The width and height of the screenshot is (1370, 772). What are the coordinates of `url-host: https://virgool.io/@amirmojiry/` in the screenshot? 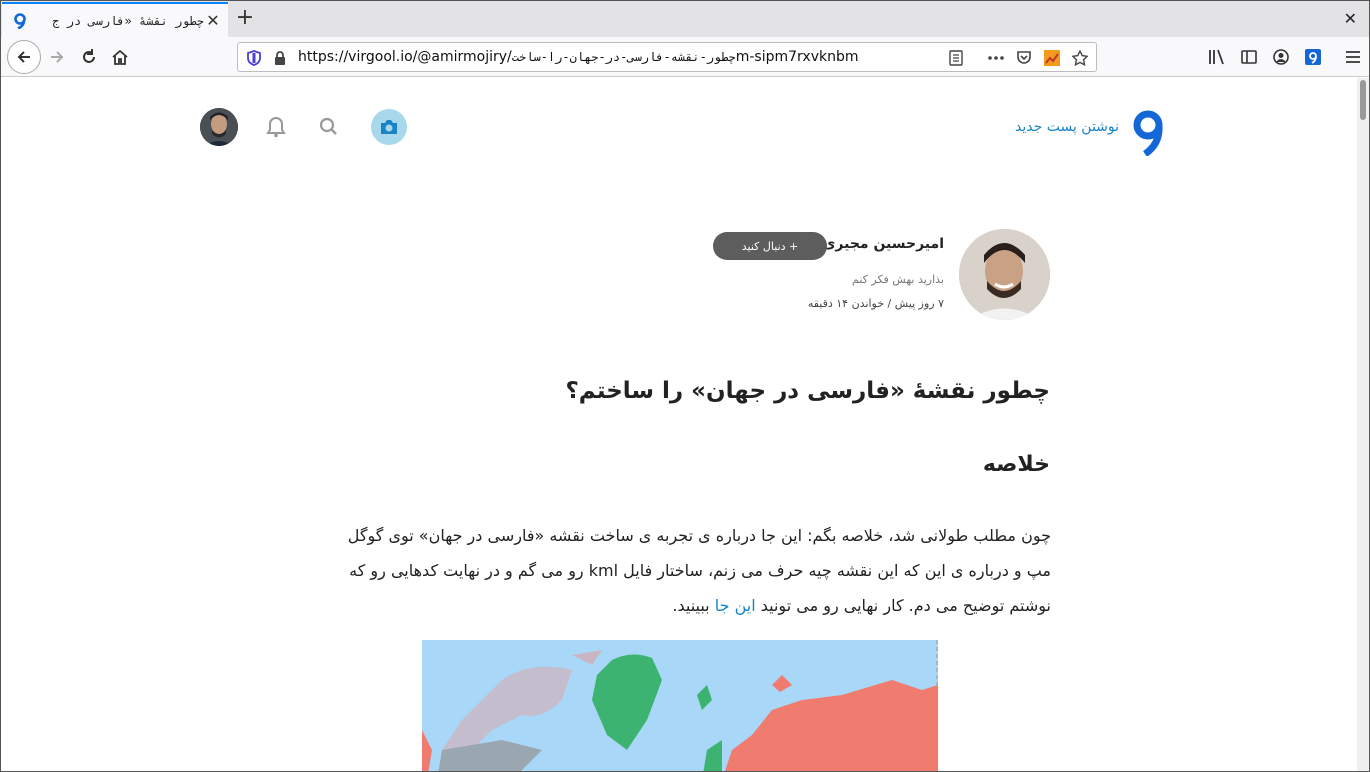 It's located at (405, 57).